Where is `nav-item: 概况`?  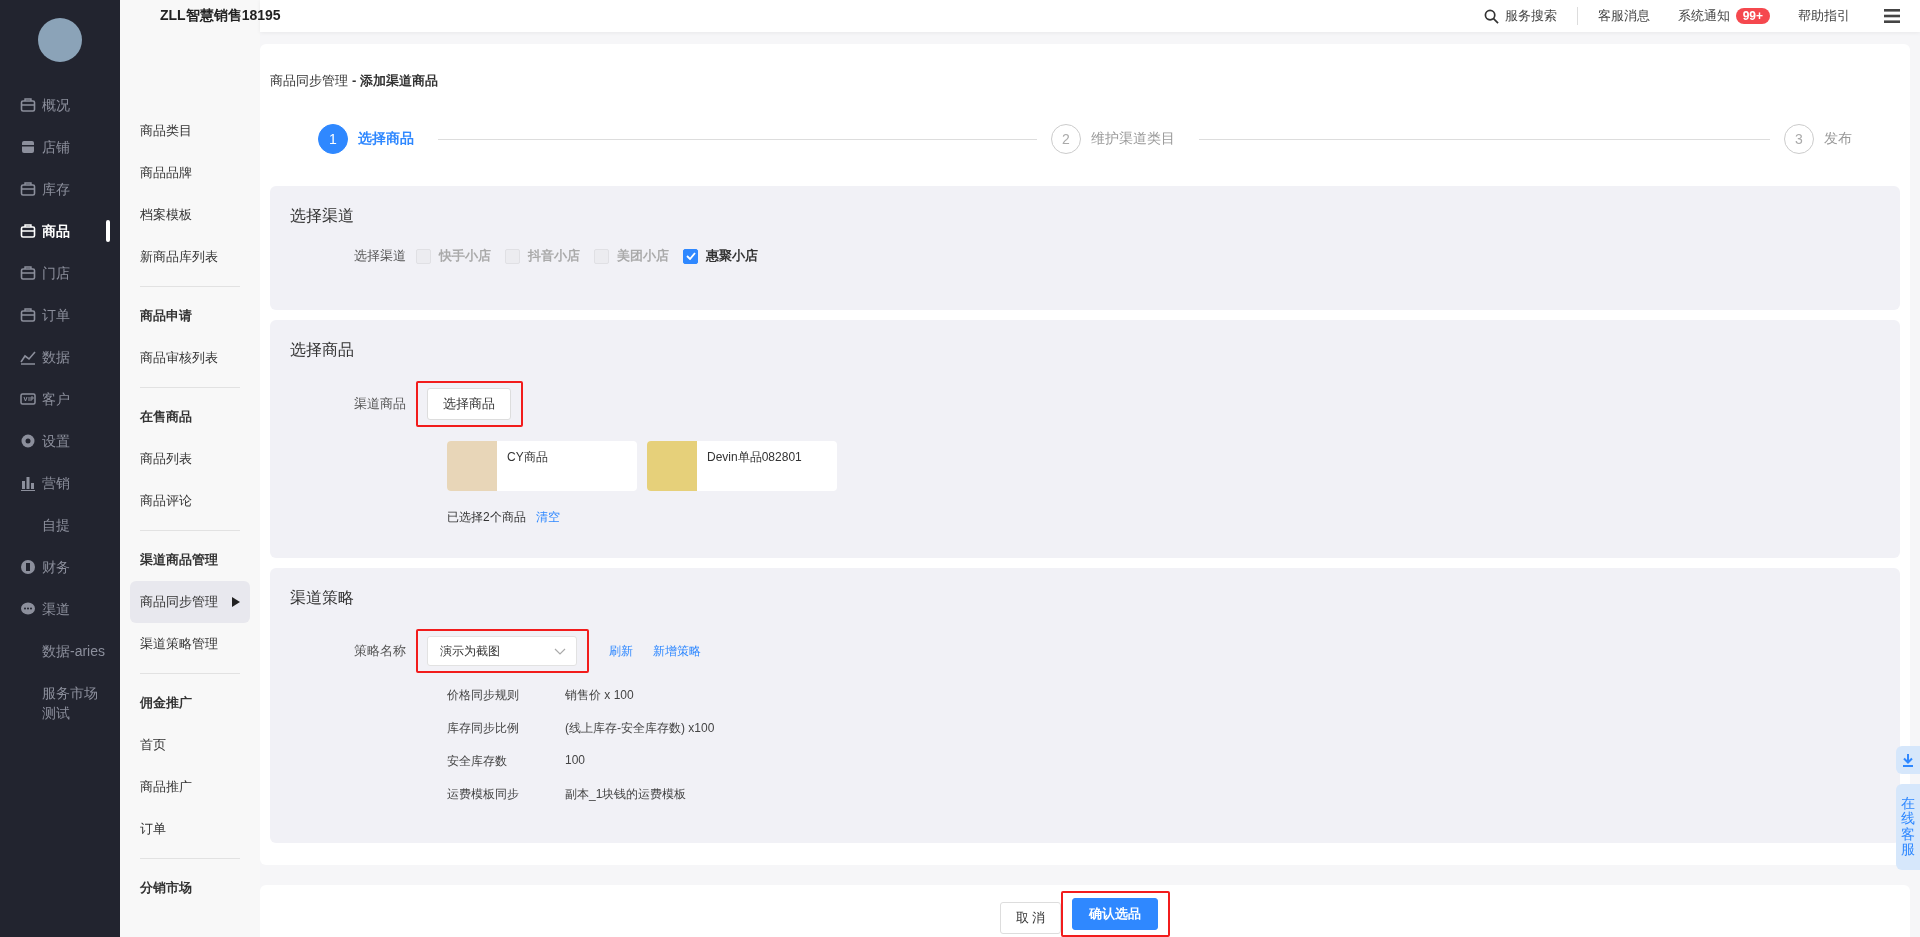
nav-item: 概况 is located at coordinates (60, 105).